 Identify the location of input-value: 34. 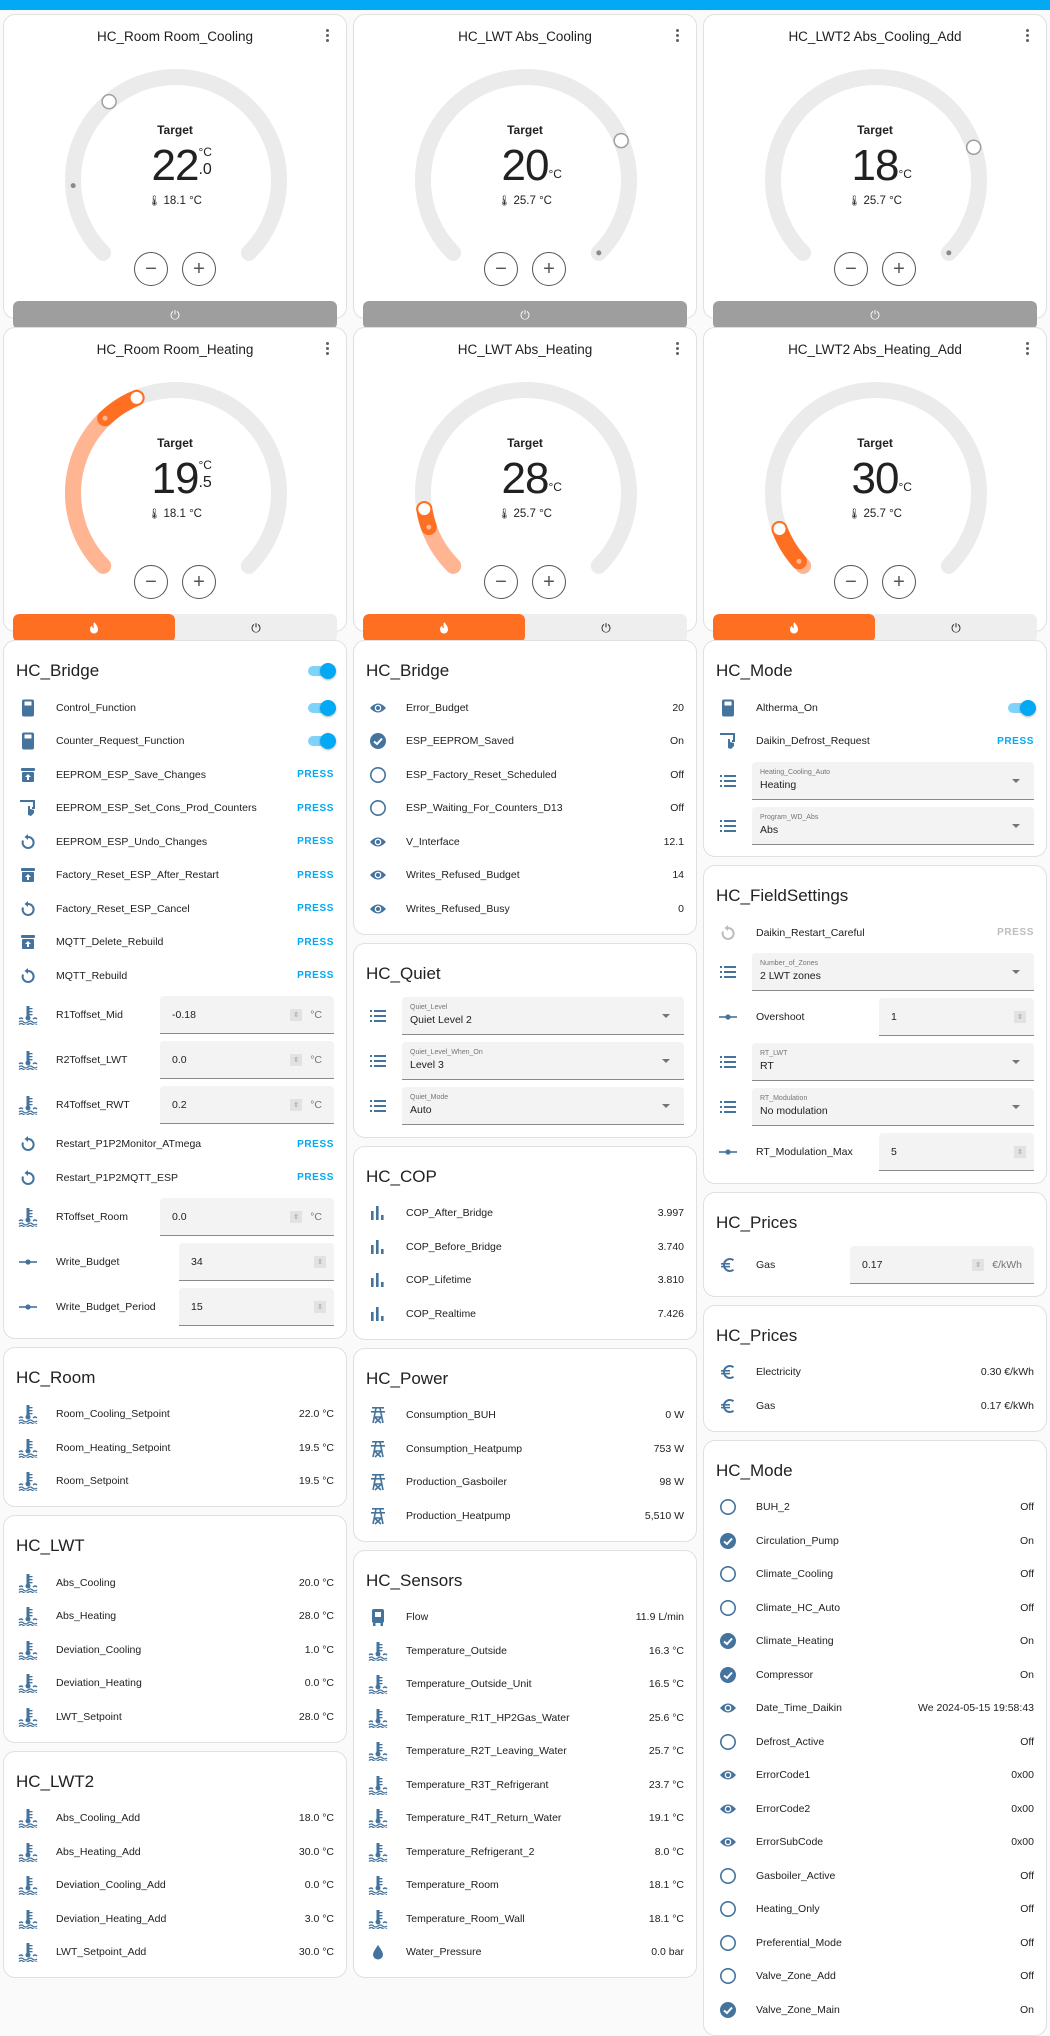
(197, 1261).